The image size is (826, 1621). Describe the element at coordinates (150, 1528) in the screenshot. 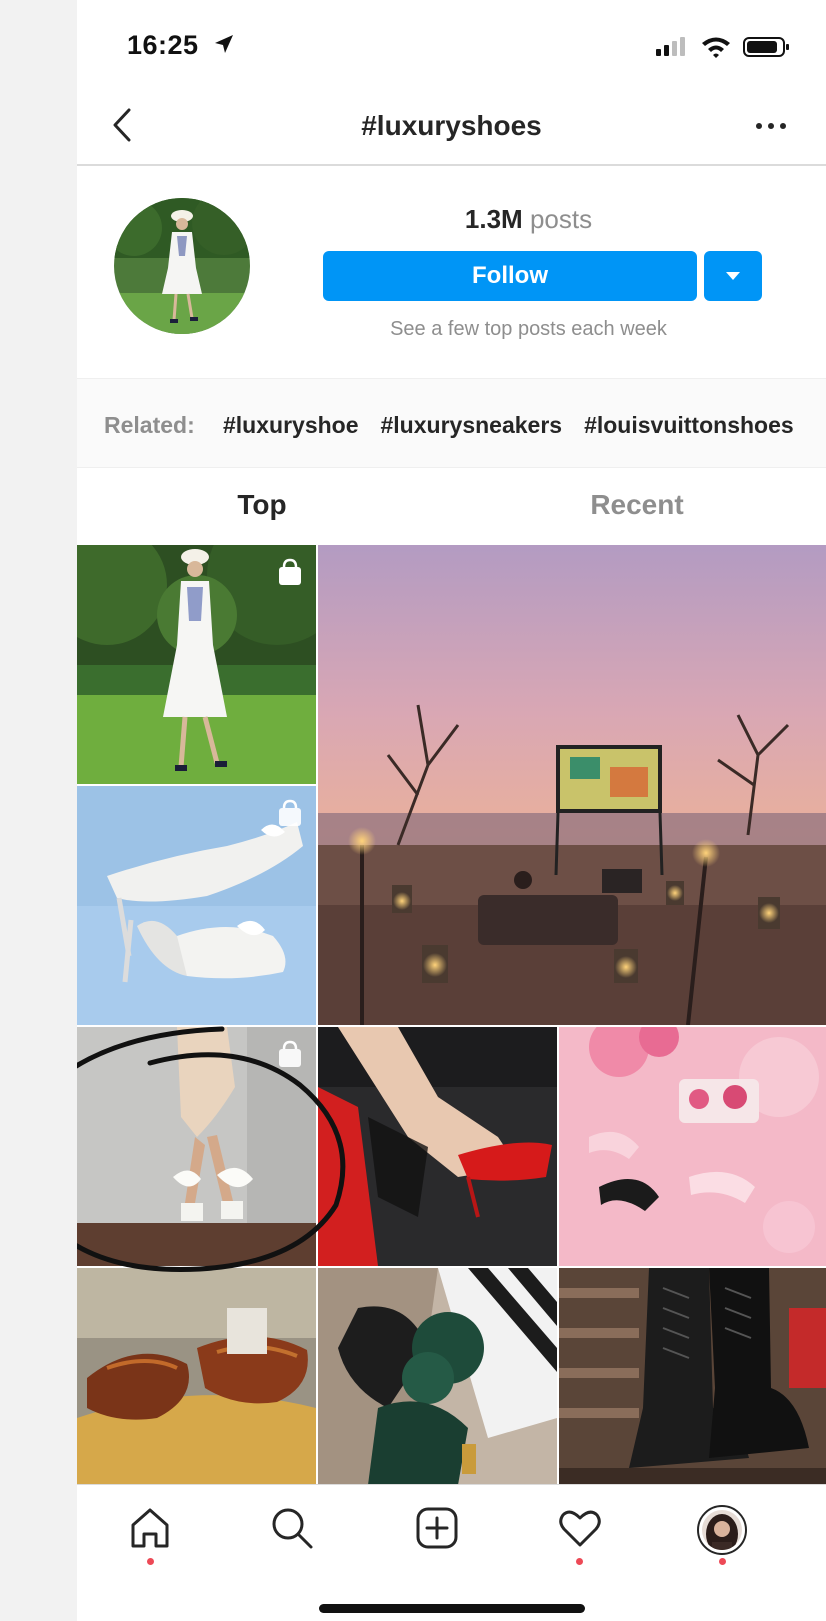

I see `home-icon` at that location.